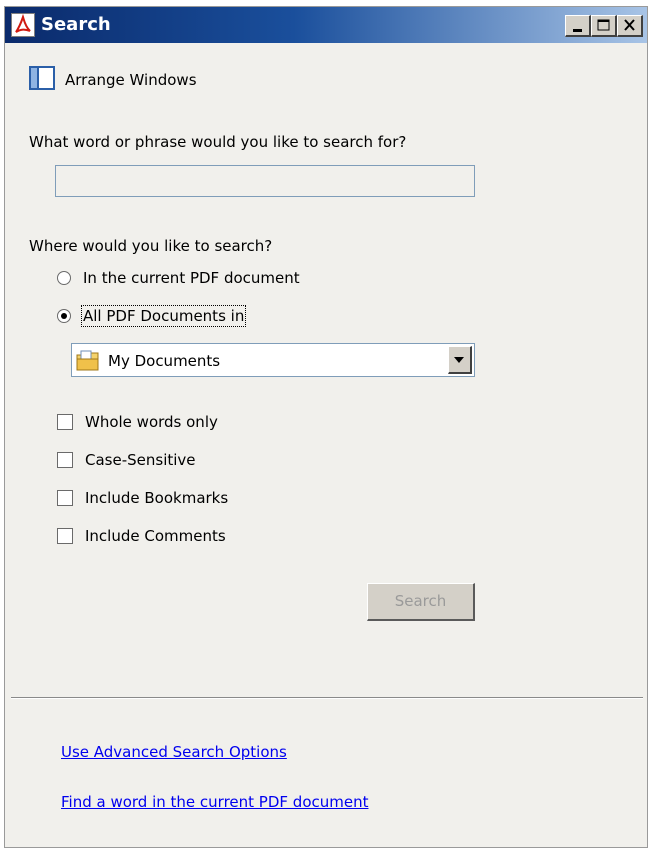 This screenshot has height=848, width=652. What do you see at coordinates (64, 278) in the screenshot?
I see `radio-button` at bounding box center [64, 278].